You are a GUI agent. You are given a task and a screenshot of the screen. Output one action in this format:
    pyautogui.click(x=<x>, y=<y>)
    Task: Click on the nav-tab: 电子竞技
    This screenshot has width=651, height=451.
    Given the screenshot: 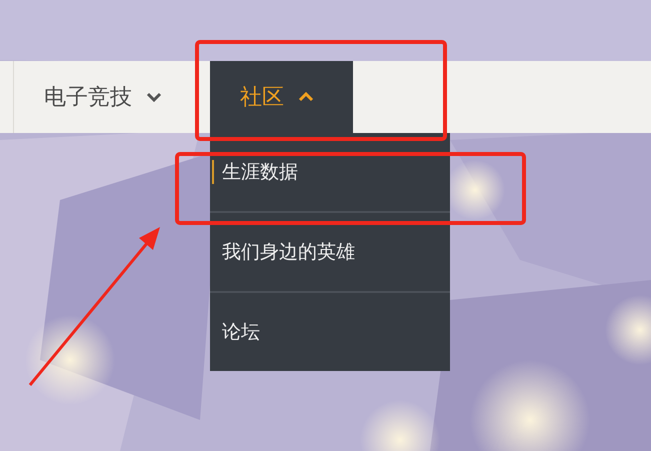 What is the action you would take?
    pyautogui.click(x=112, y=97)
    